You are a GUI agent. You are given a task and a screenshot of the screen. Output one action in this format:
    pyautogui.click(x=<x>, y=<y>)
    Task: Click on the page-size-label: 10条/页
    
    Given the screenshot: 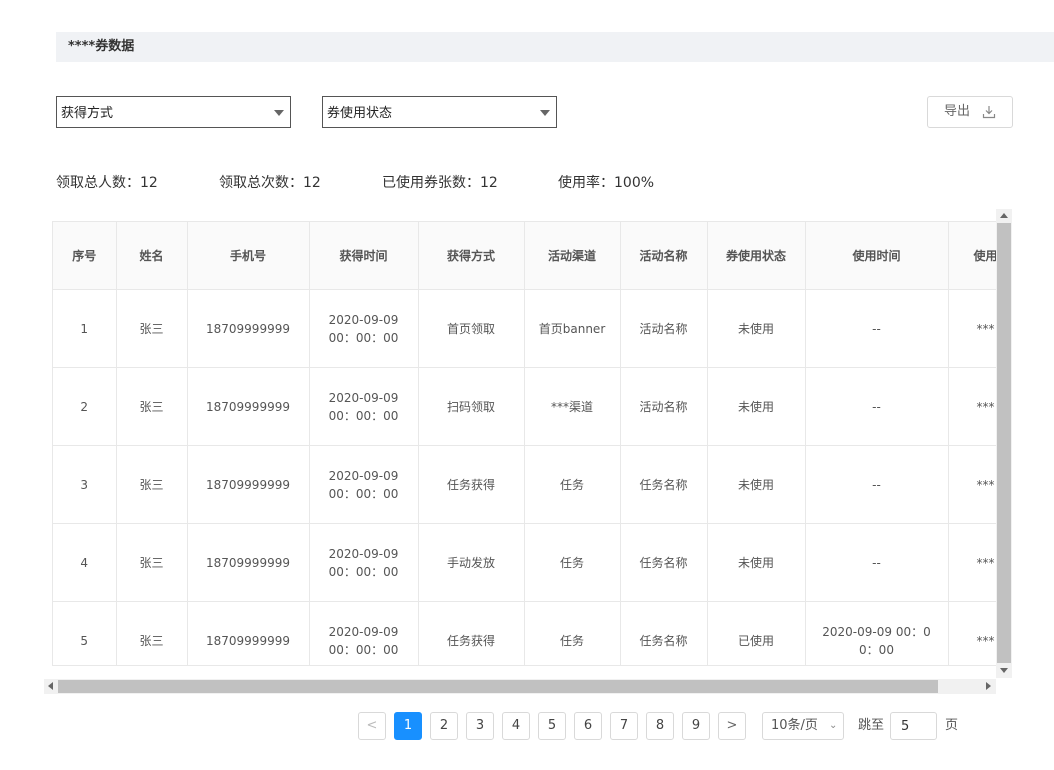 What is the action you would take?
    pyautogui.click(x=794, y=725)
    